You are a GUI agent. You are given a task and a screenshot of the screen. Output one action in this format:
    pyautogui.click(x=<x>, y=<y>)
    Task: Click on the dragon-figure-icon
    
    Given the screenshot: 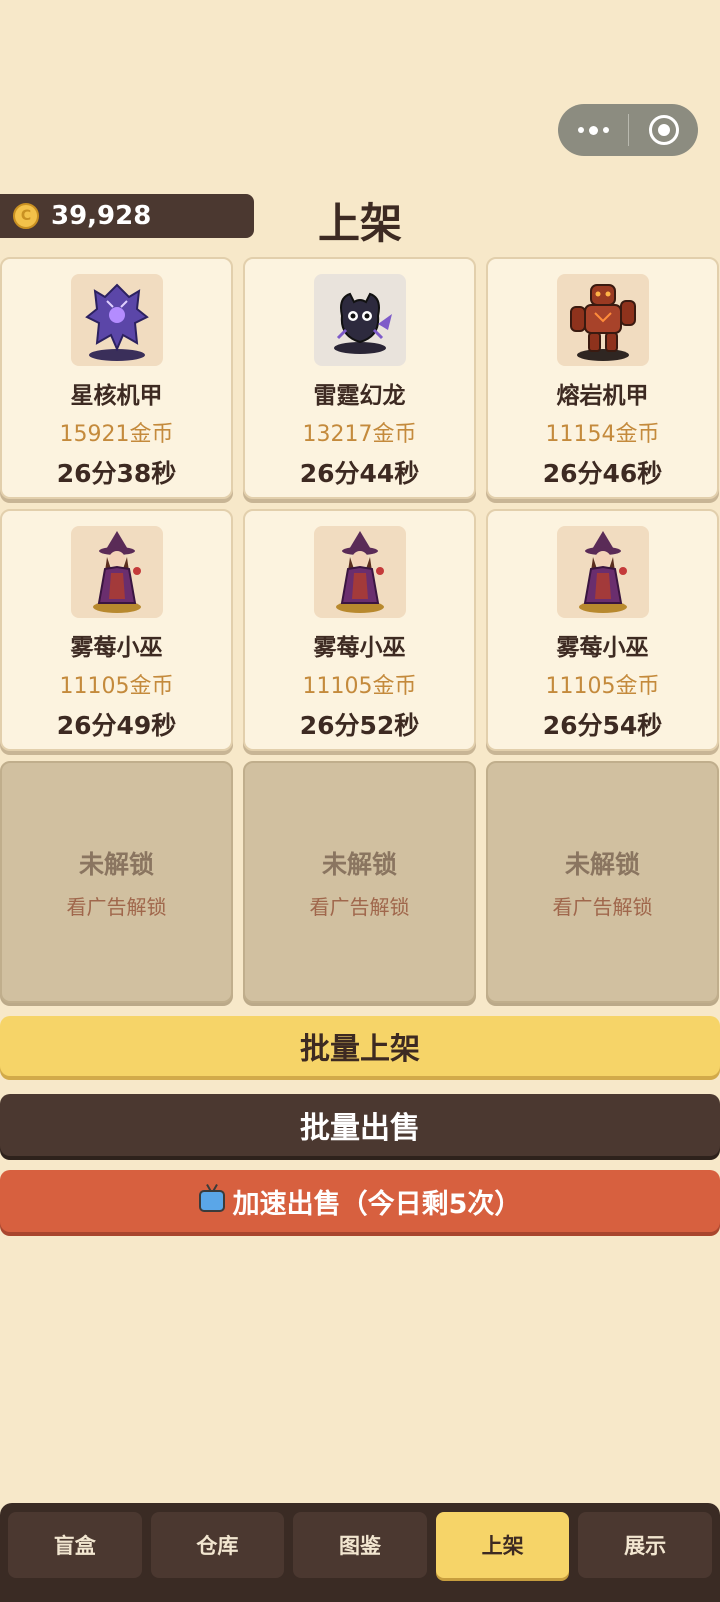 What is the action you would take?
    pyautogui.click(x=359, y=320)
    